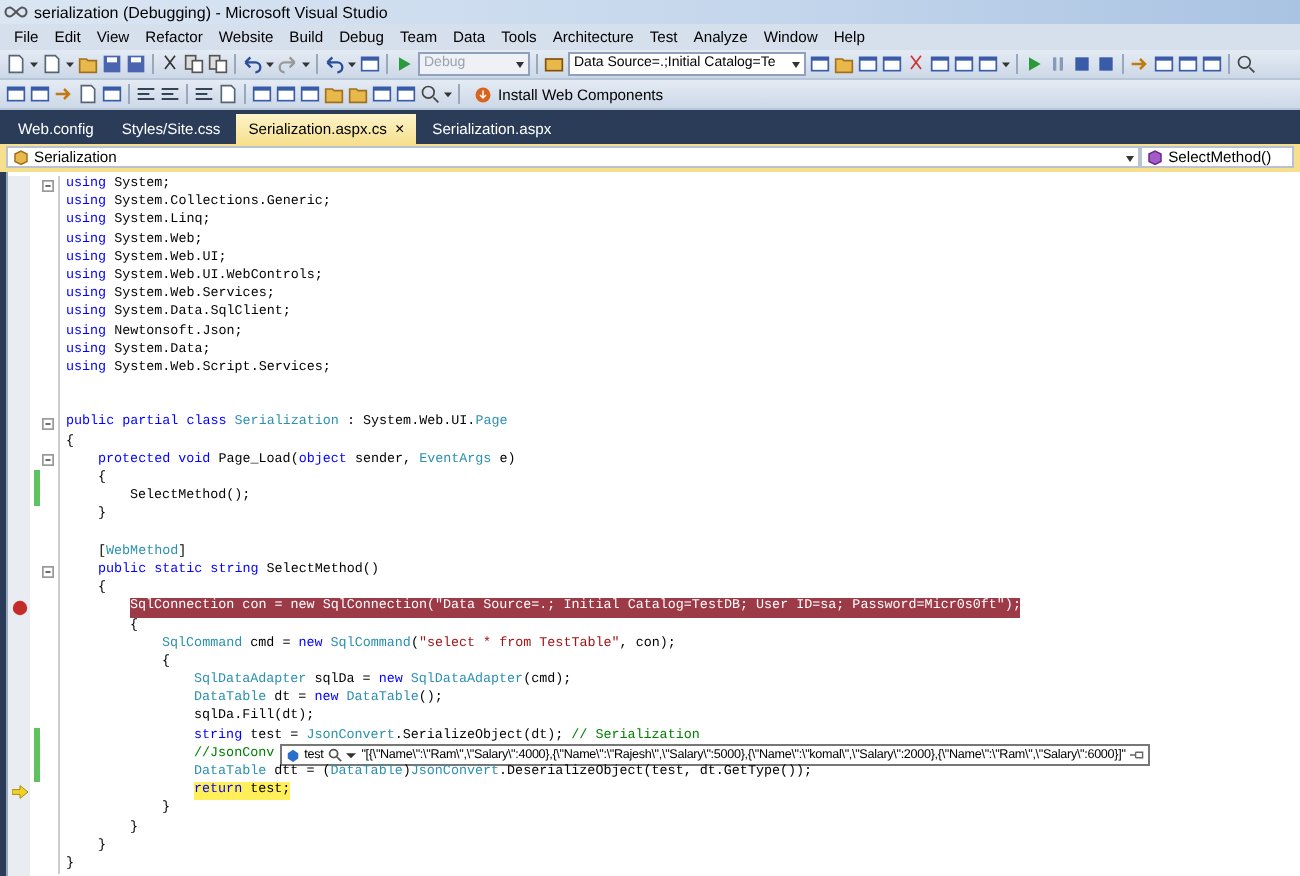  I want to click on magnifier-icon, so click(334, 754).